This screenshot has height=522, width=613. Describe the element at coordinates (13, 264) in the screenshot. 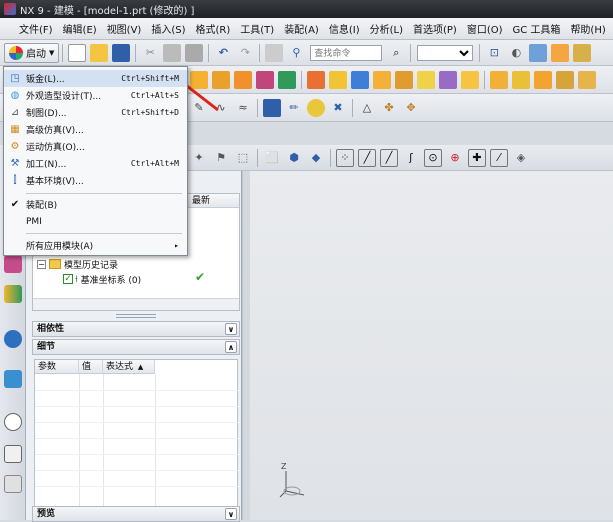

I see `assembly-navigator-icon` at that location.